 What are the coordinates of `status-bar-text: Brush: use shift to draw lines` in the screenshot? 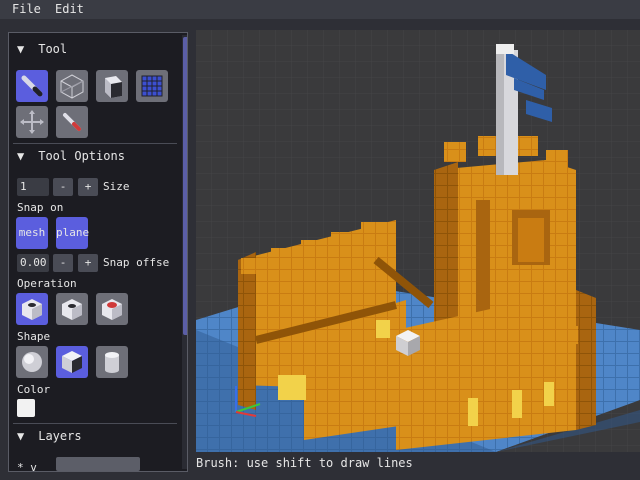 It's located at (304, 463).